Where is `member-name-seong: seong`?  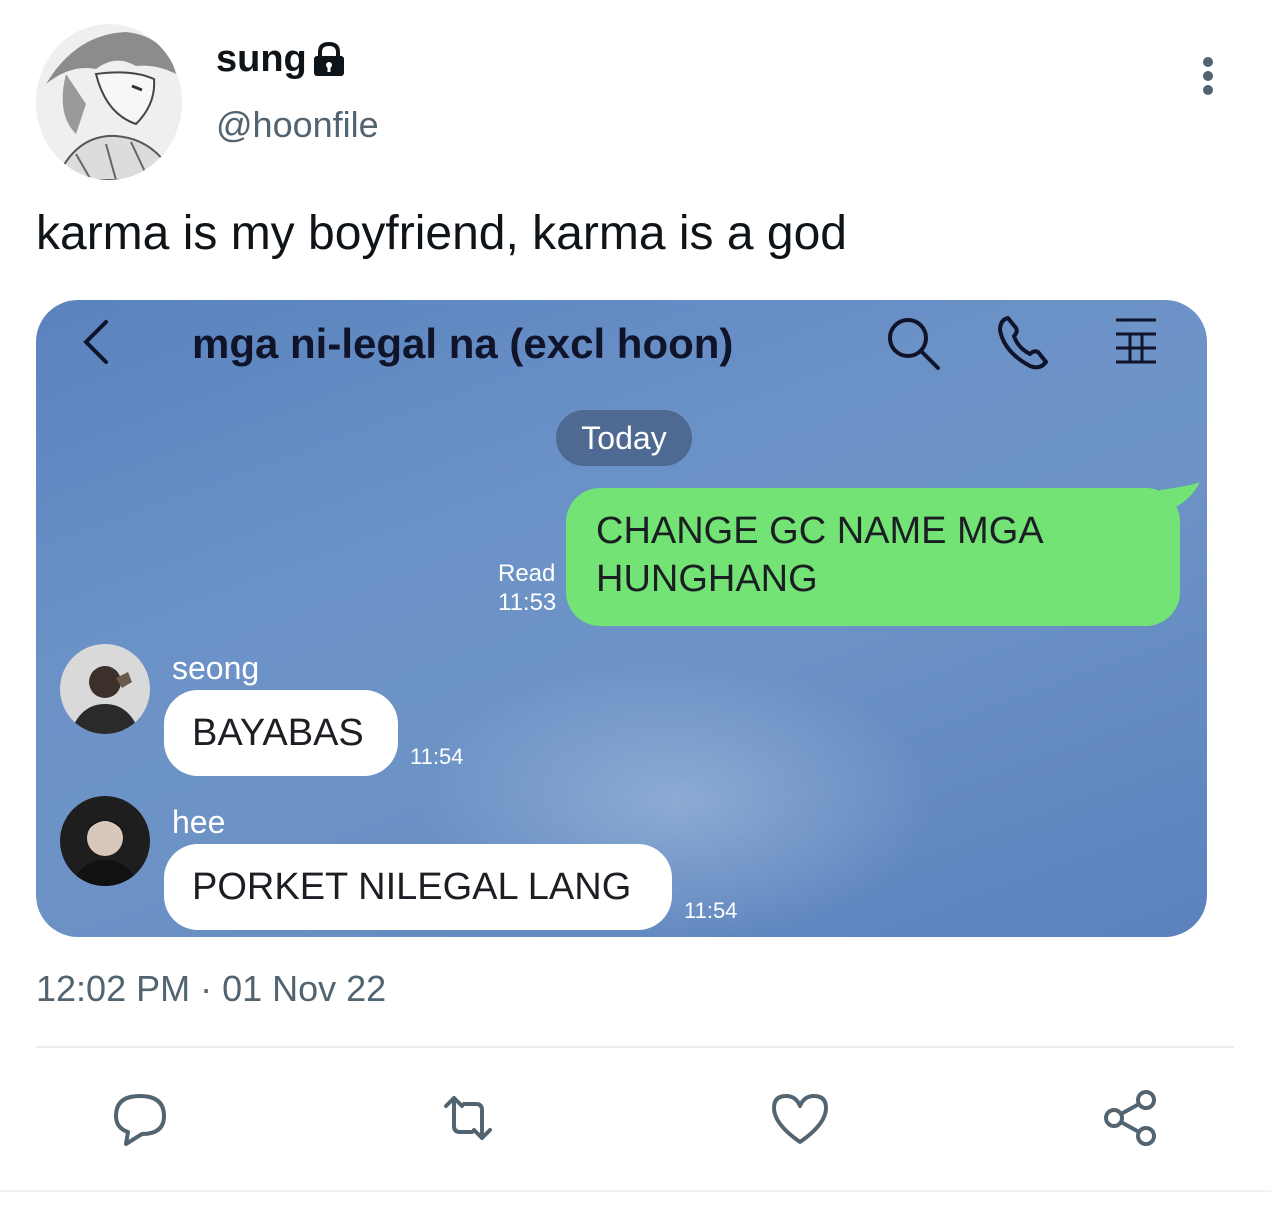
member-name-seong: seong is located at coordinates (216, 668).